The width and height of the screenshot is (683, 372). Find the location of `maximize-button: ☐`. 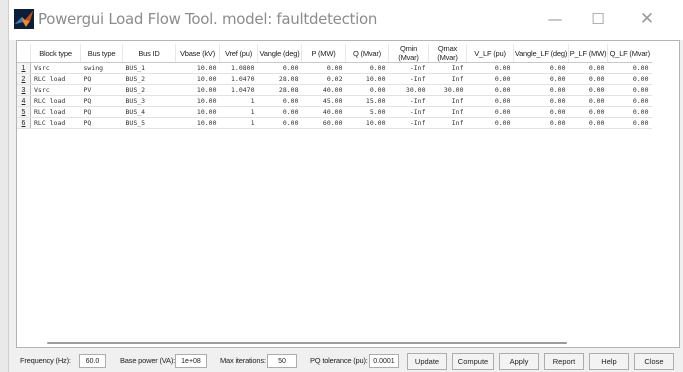

maximize-button: ☐ is located at coordinates (598, 19).